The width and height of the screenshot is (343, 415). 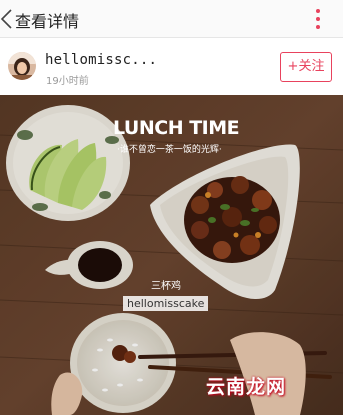 What do you see at coordinates (166, 303) in the screenshot?
I see `photo-handle-tag: hellomisscake` at bounding box center [166, 303].